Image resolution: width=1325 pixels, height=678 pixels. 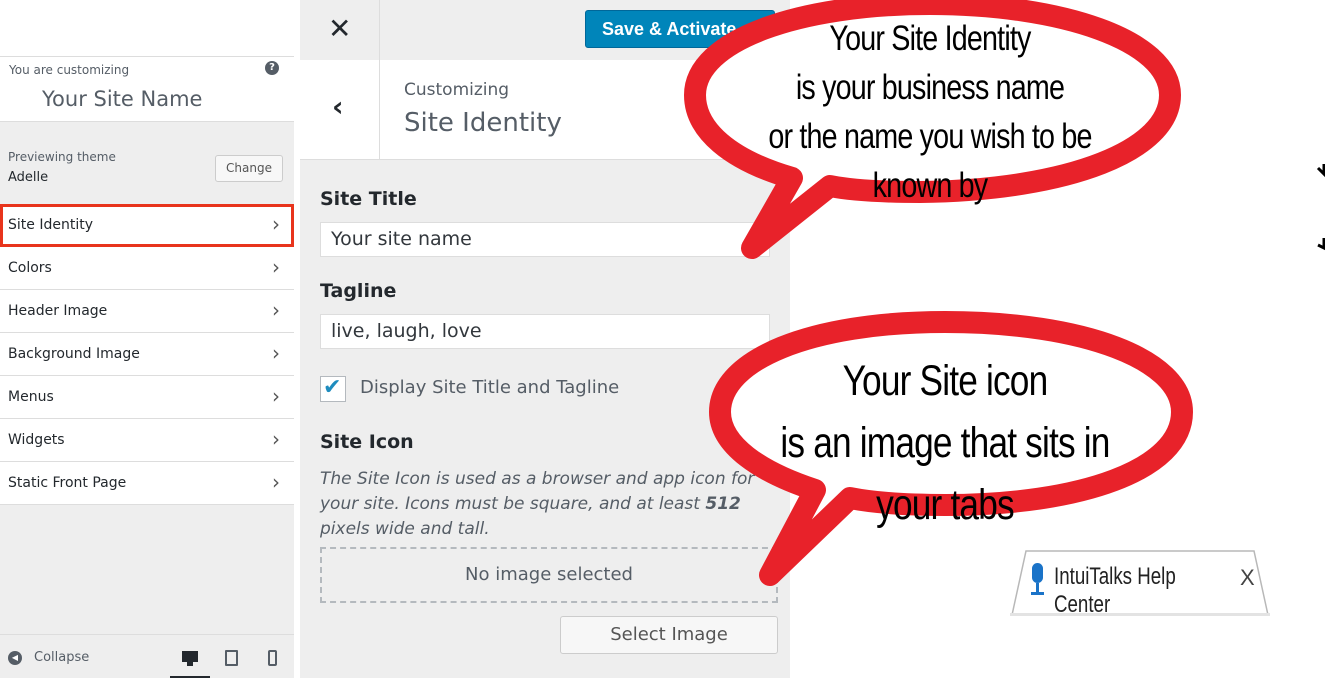 I want to click on sidebar-header-area, so click(x=147, y=28).